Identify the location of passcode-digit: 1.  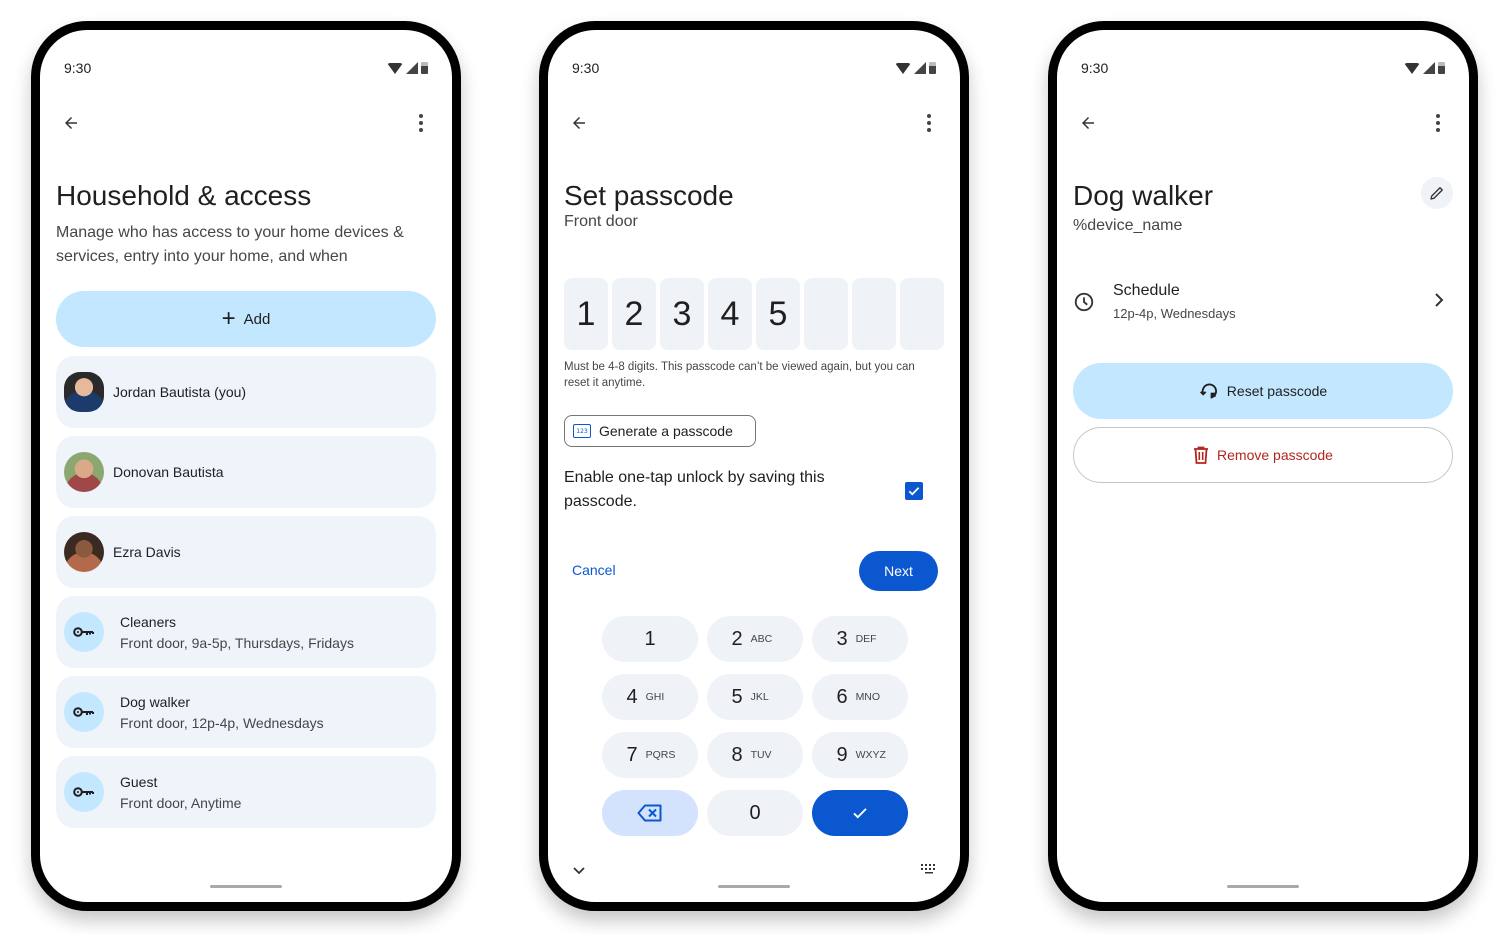
(586, 314).